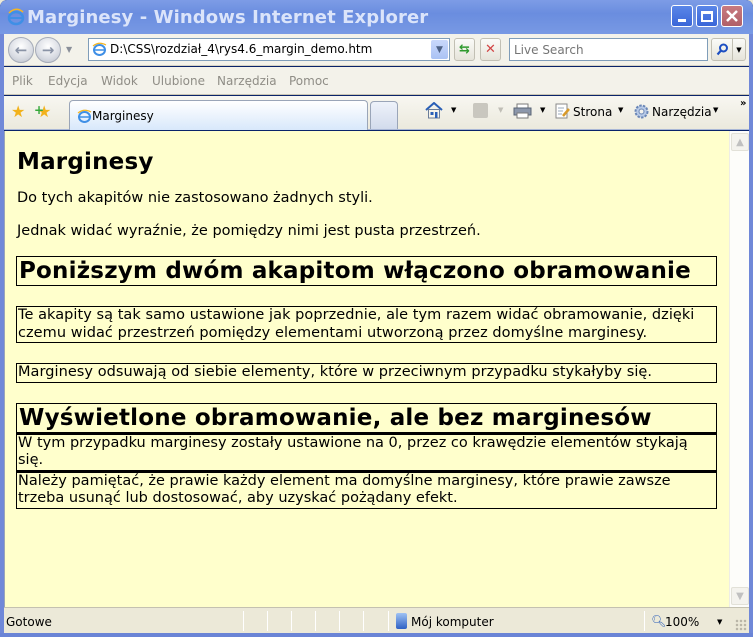  Describe the element at coordinates (218, 115) in the screenshot. I see `tab-marginesy: Marginesy` at that location.